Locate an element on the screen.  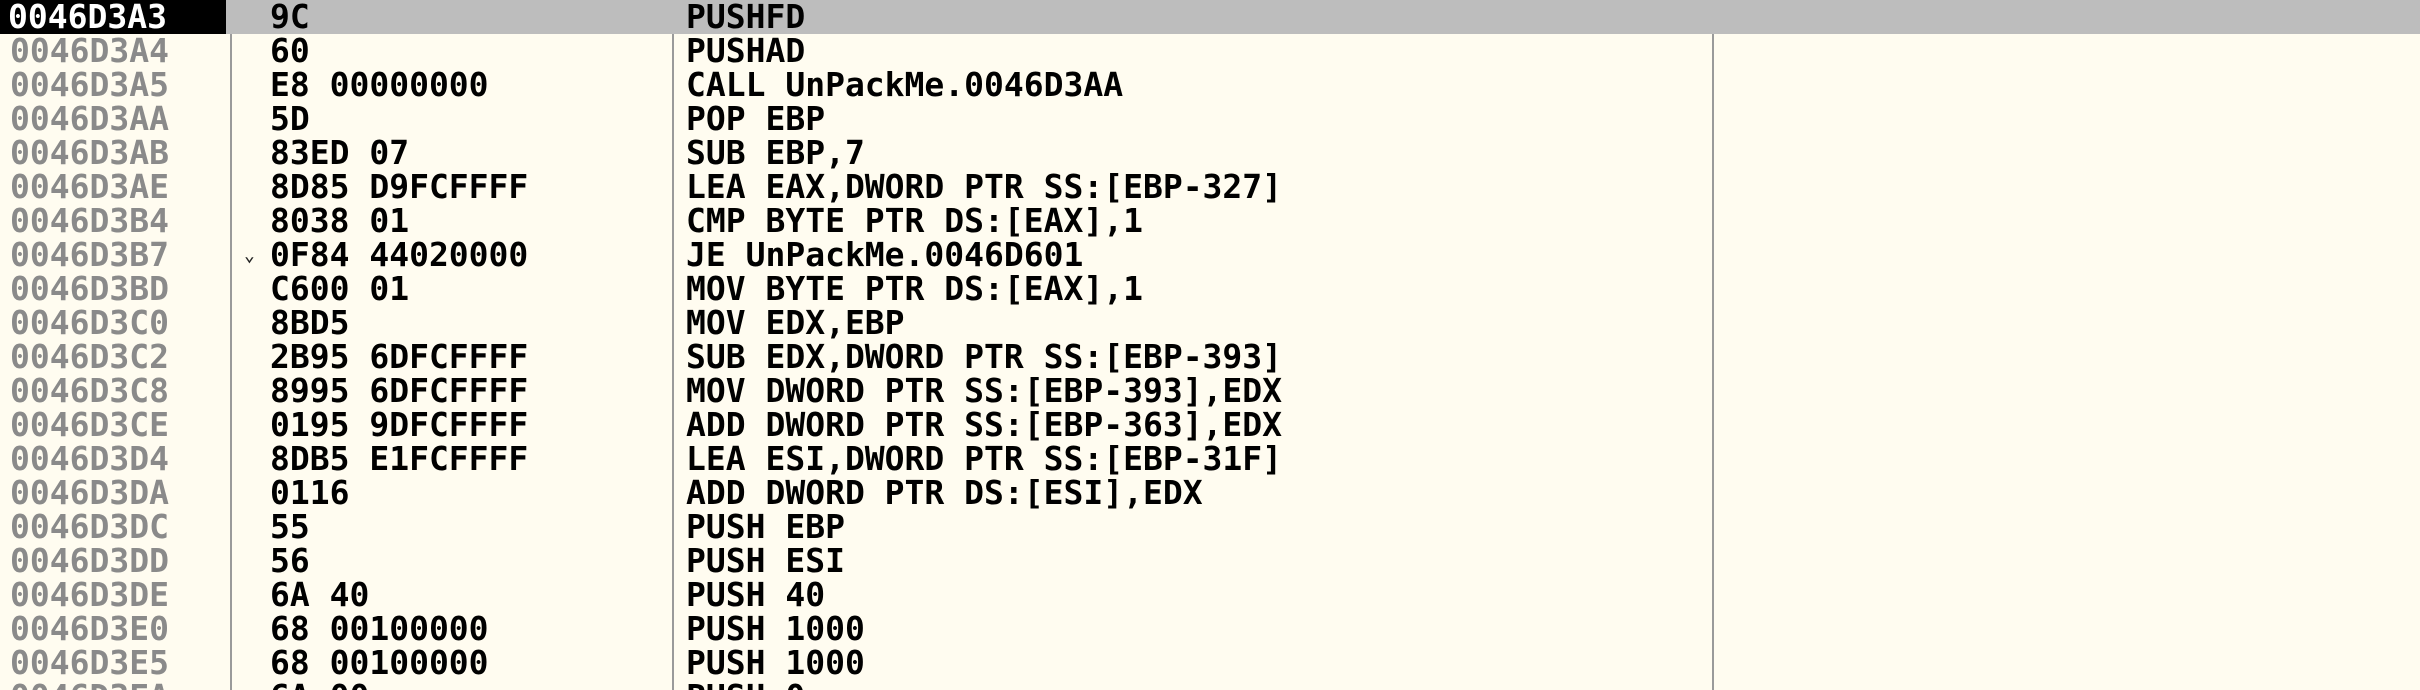
instruction-cell: PUSHAD is located at coordinates (745, 51).